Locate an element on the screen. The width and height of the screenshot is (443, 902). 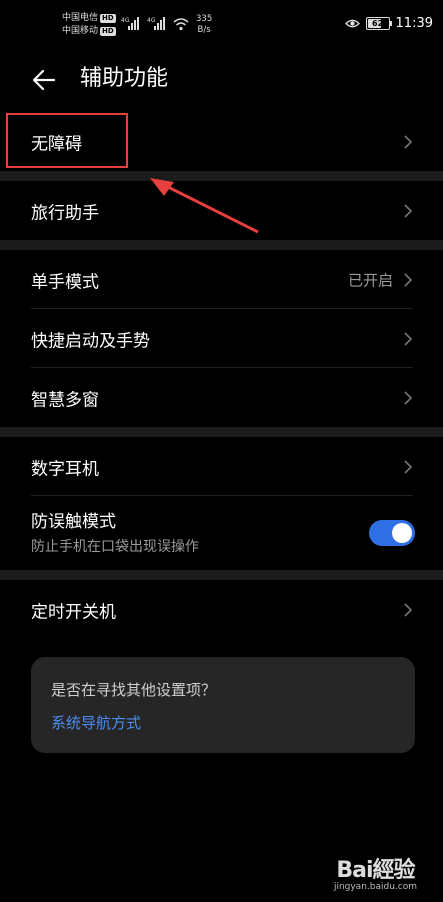
watermark-logo: Bai經验 is located at coordinates (375, 870).